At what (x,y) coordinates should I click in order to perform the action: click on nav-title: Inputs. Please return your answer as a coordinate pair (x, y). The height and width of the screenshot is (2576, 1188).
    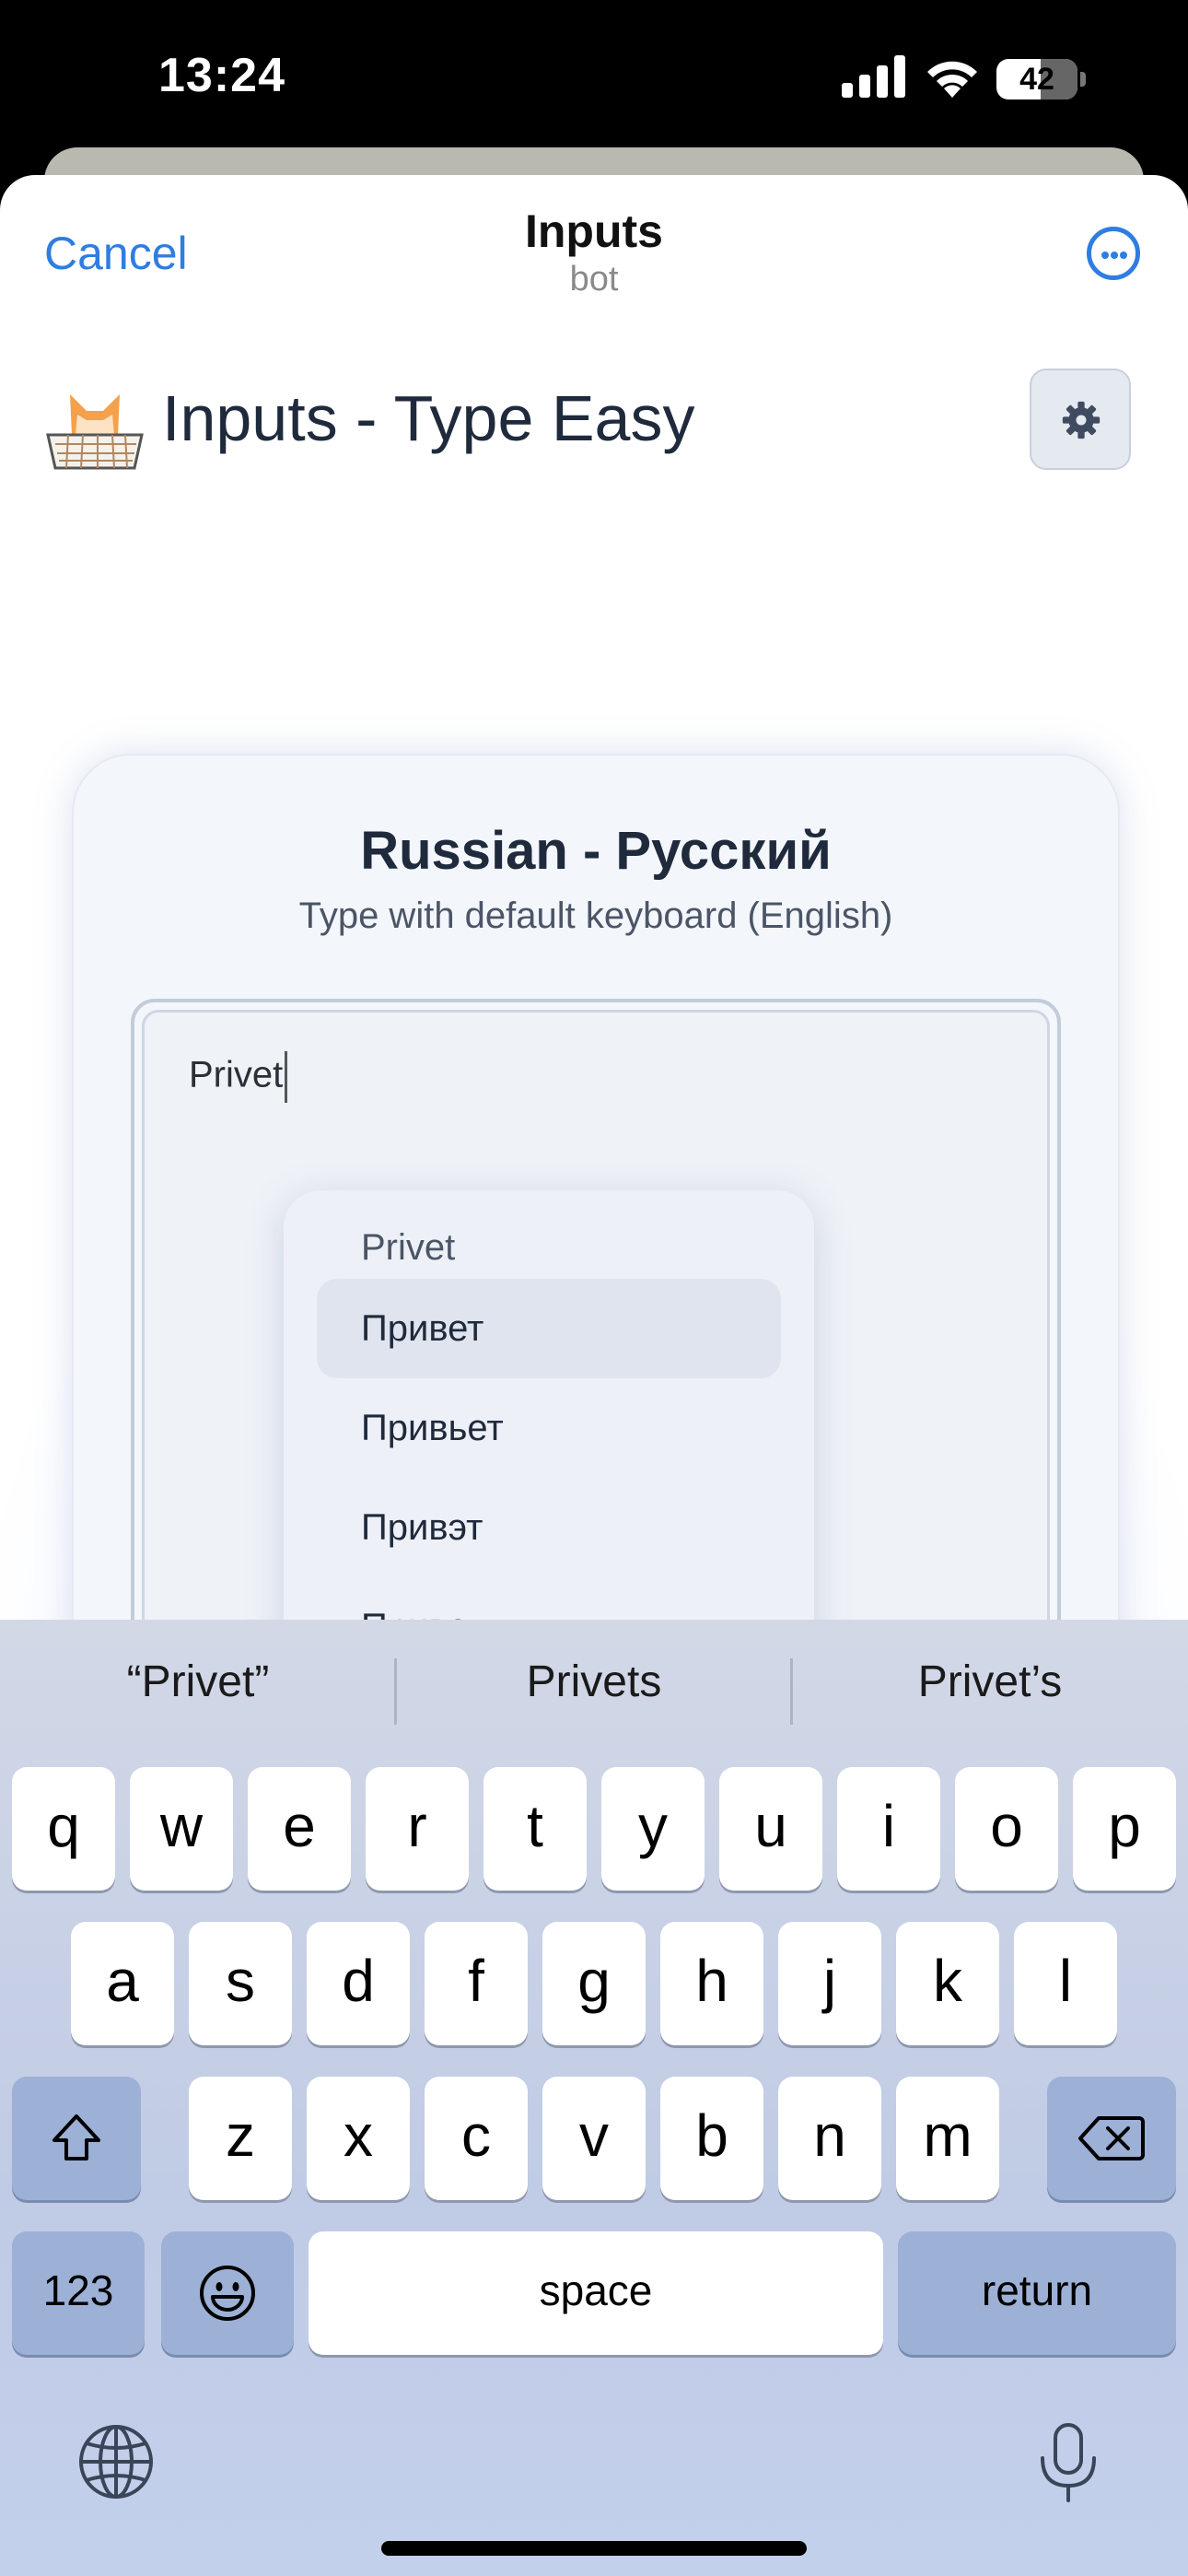
    Looking at the image, I should click on (594, 231).